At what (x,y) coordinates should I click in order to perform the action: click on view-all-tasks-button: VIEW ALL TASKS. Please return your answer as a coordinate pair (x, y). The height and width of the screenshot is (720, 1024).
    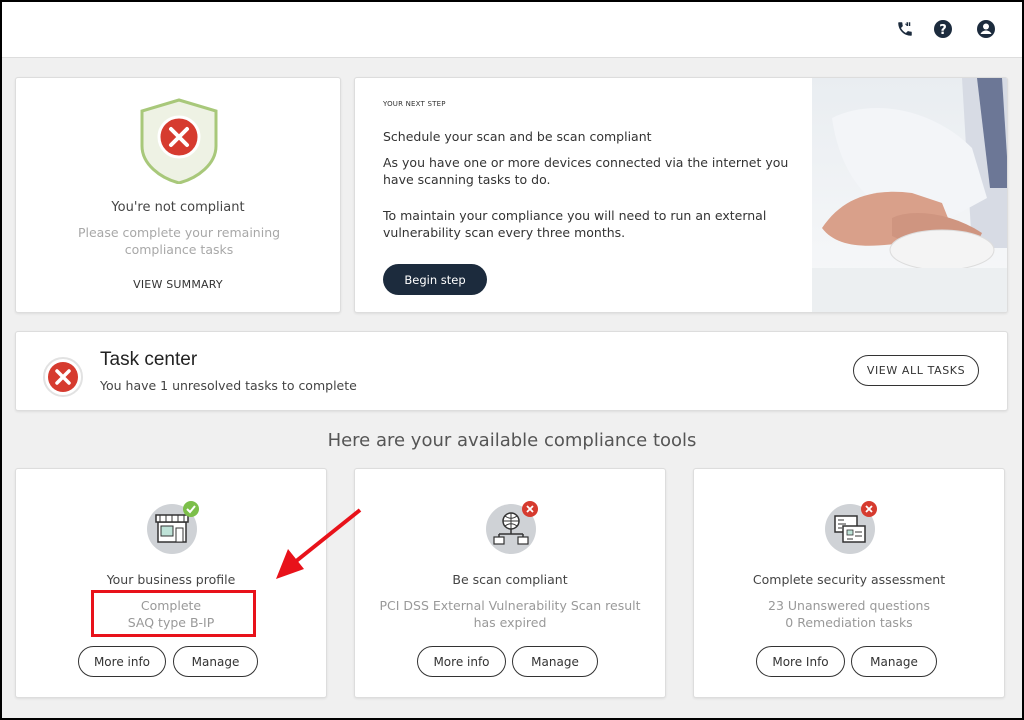
    Looking at the image, I should click on (916, 370).